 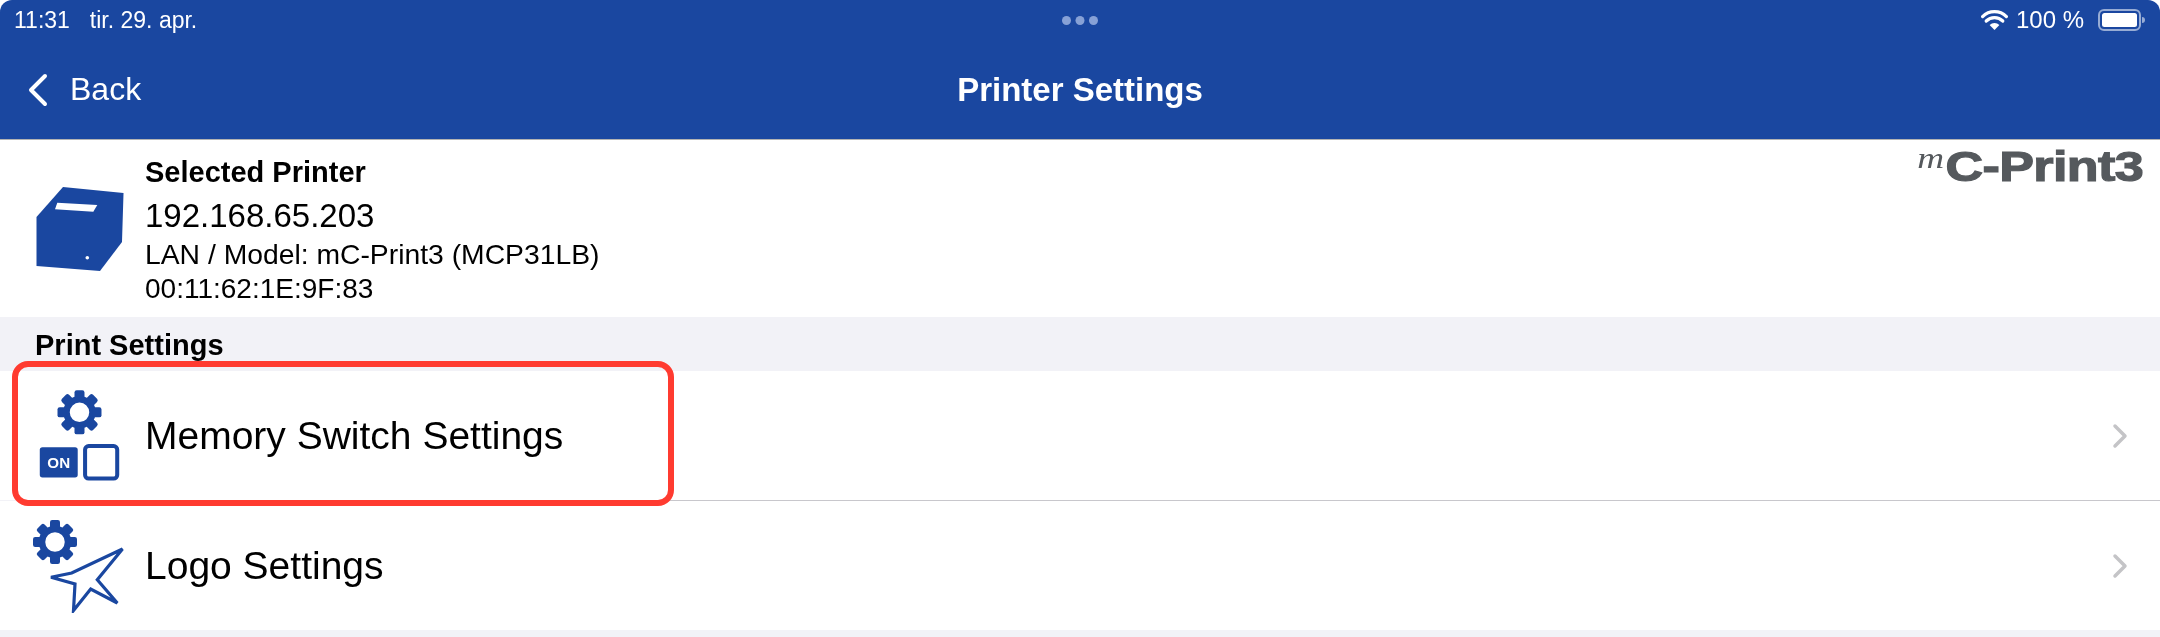 What do you see at coordinates (2030, 167) in the screenshot?
I see `brand-logo: $^{m}$C-Print3` at bounding box center [2030, 167].